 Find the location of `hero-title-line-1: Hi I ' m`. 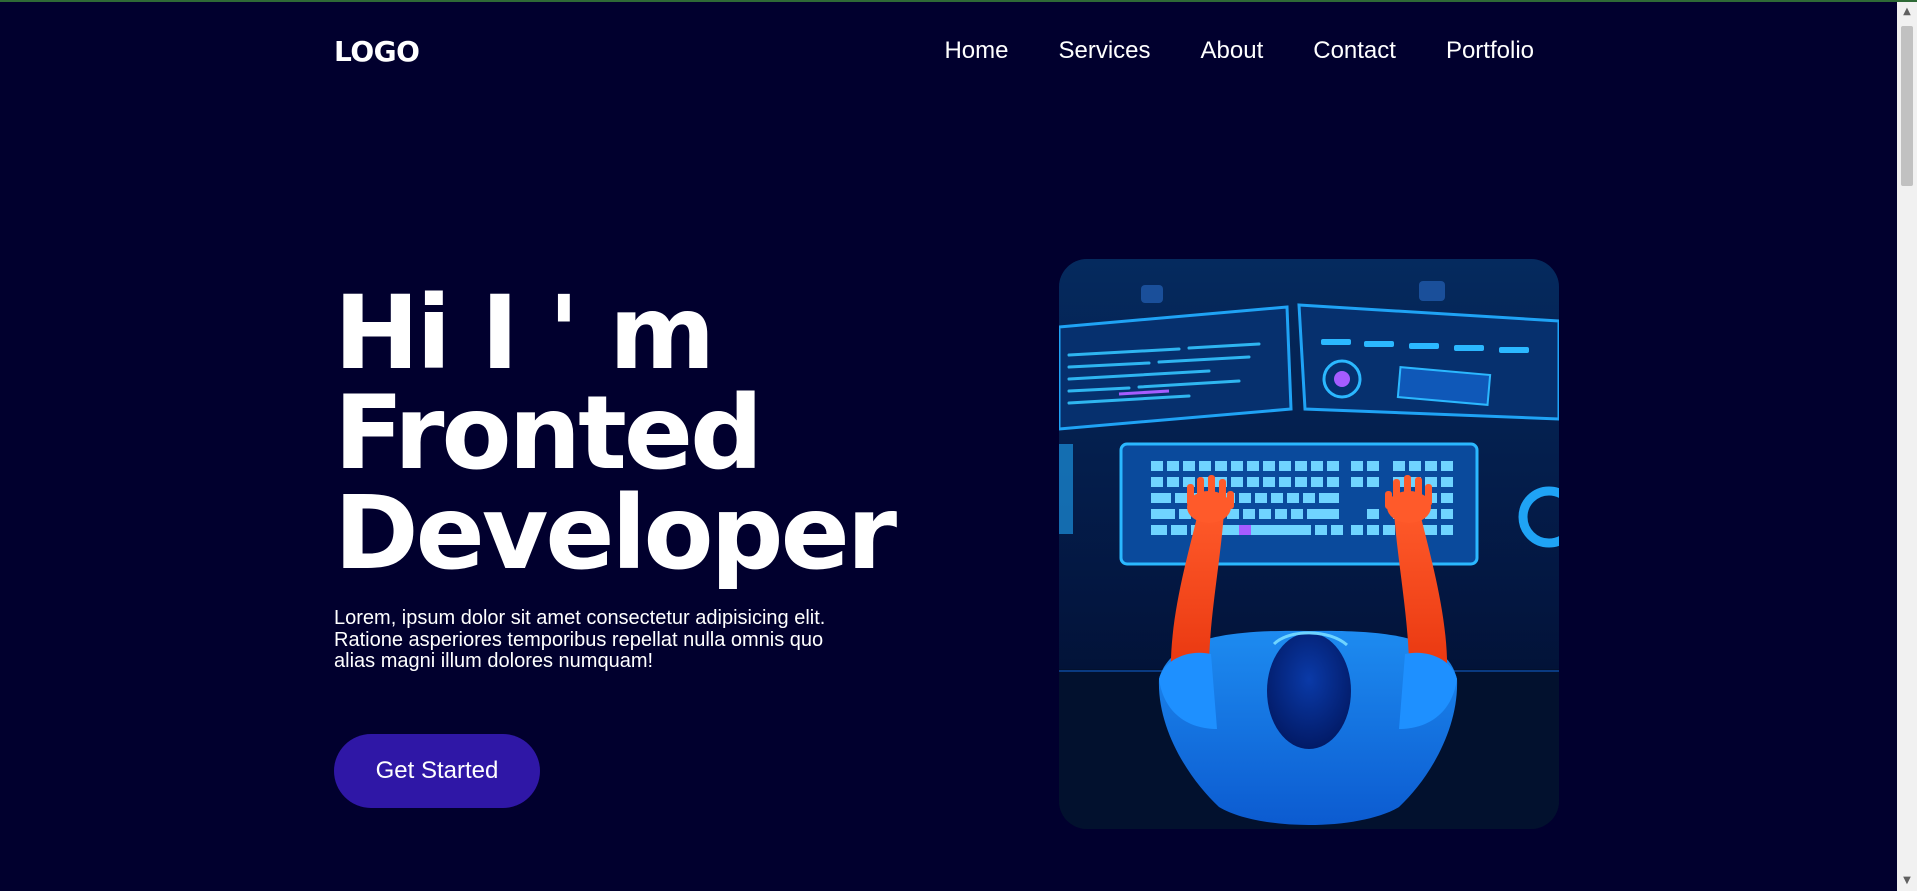

hero-title-line-1: Hi I ' m is located at coordinates (524, 333).